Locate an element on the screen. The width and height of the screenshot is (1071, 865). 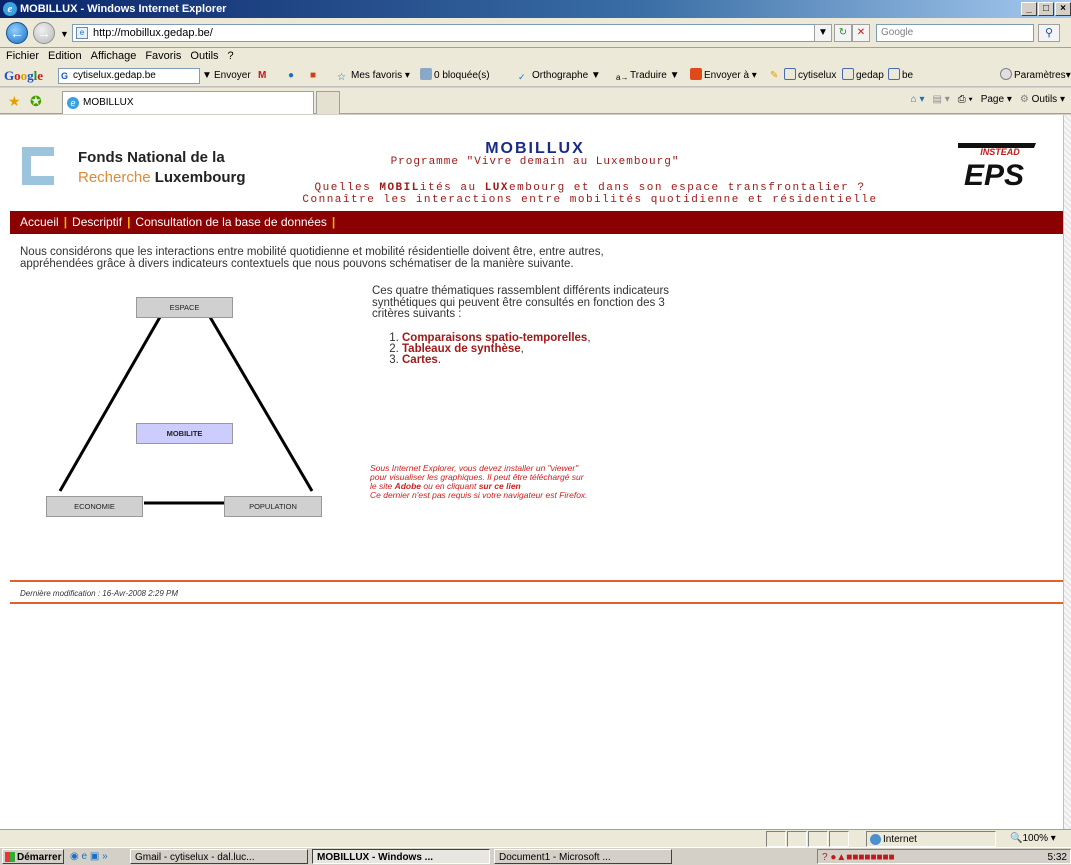
security-zone: Internet is located at coordinates (931, 839).